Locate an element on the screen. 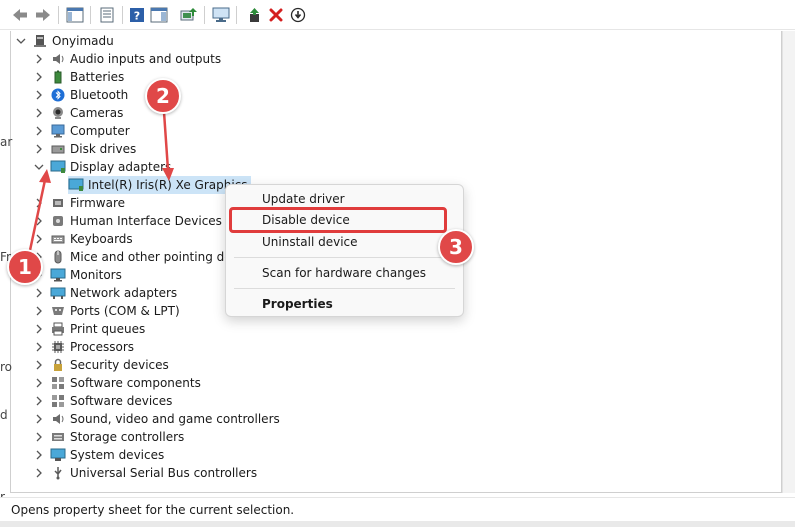  computer-icon is located at coordinates (40, 41).